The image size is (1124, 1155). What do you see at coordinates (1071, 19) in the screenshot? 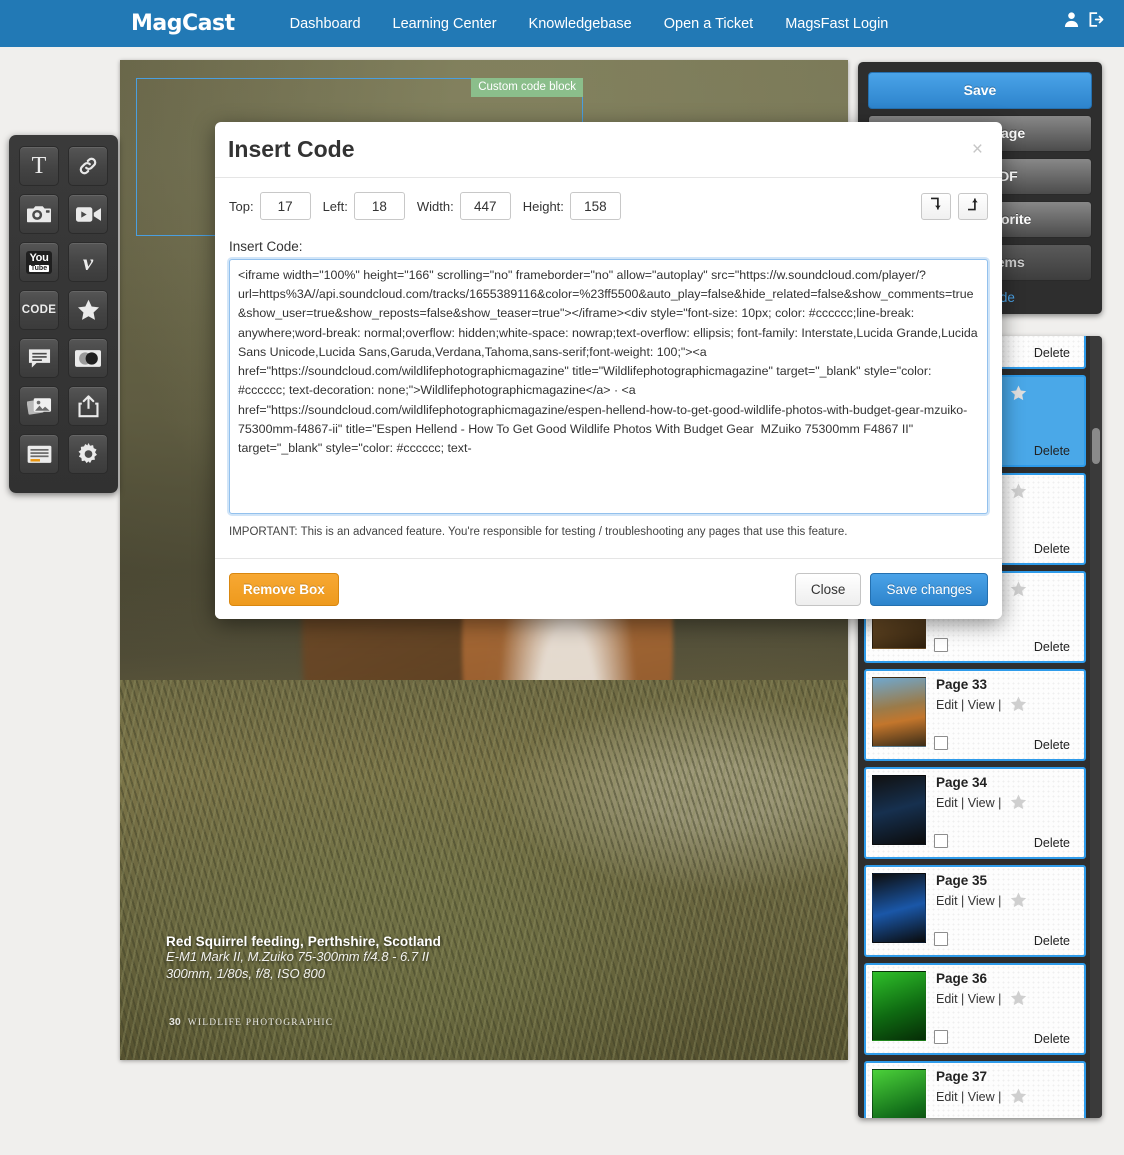
I see `user-icon` at bounding box center [1071, 19].